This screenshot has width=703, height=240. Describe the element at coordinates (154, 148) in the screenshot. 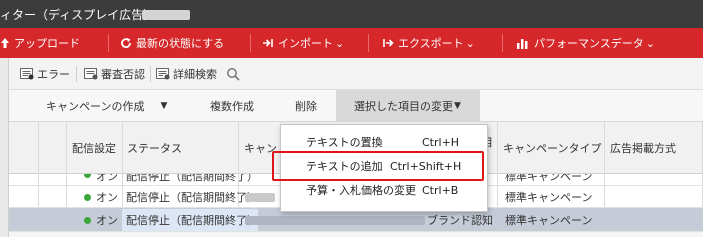

I see `header-status: ステータス` at that location.